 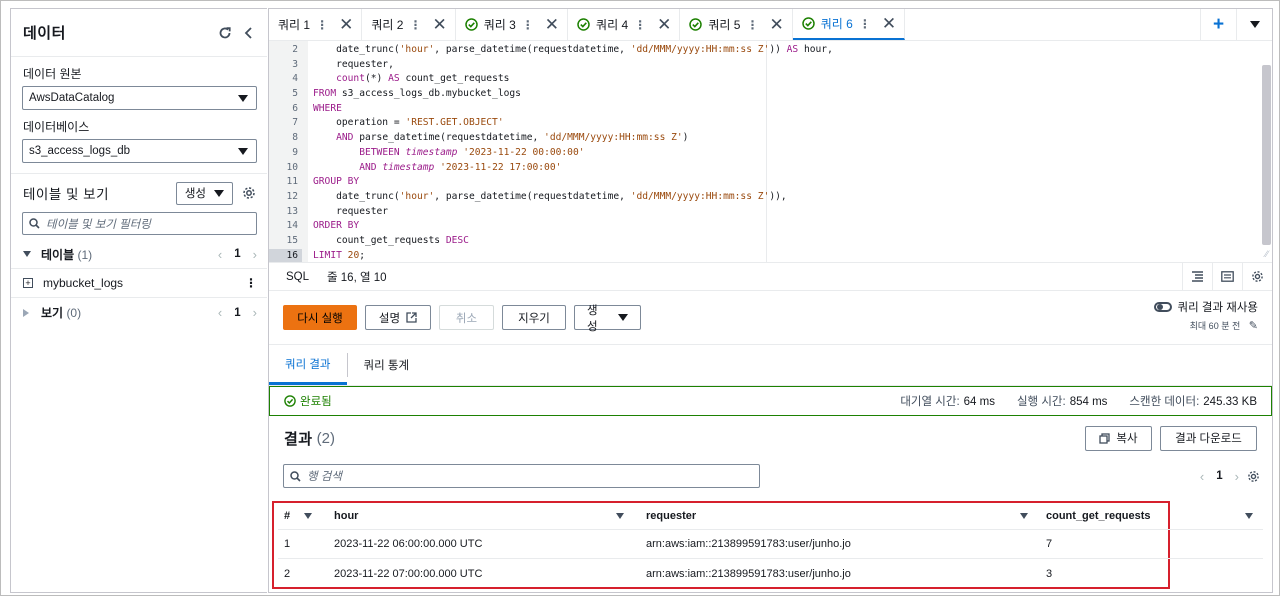 I want to click on tab-query-2: 쿼리 2 ⋮ ✕, so click(x=409, y=24).